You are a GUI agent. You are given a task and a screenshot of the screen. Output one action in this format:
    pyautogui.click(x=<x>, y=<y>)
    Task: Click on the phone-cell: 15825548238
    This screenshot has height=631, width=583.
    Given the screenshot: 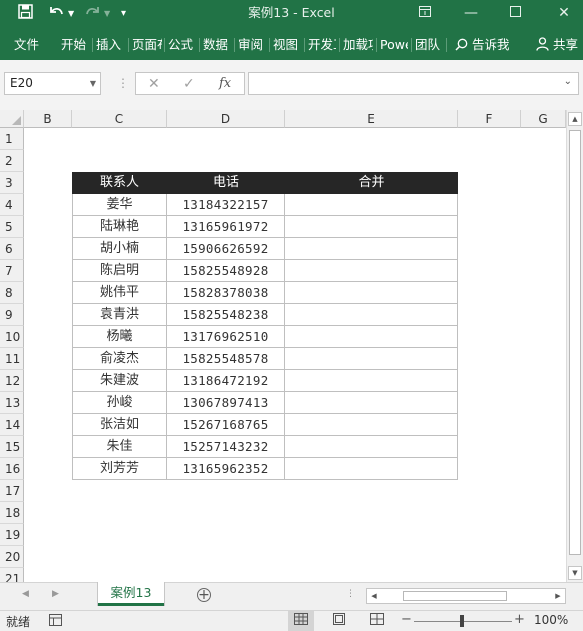 What is the action you would take?
    pyautogui.click(x=226, y=315)
    